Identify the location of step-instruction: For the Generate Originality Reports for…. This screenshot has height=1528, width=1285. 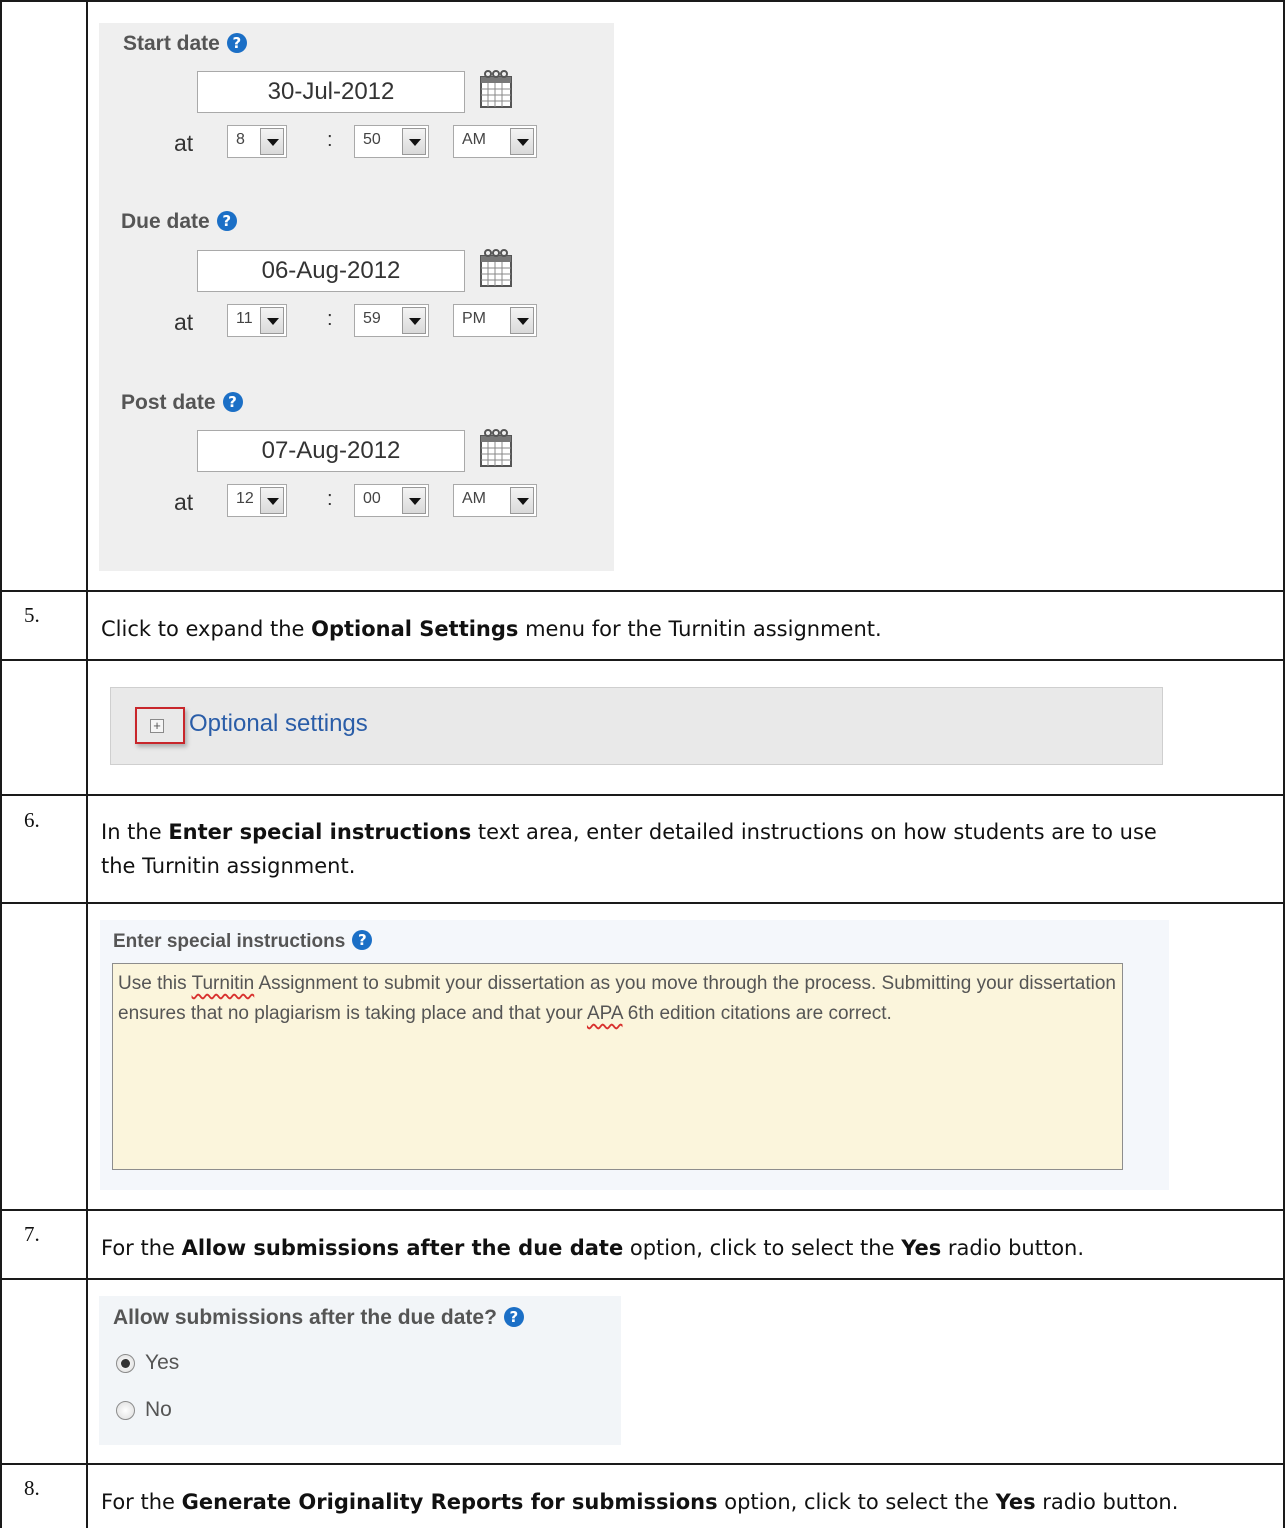
(640, 1502).